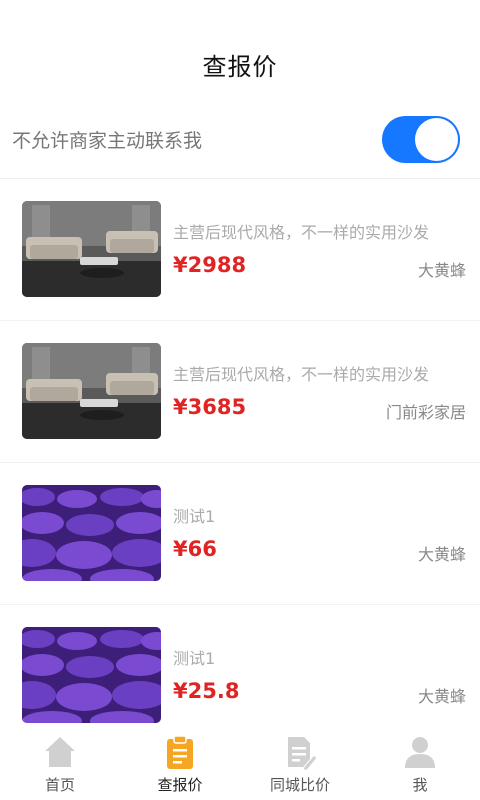 This screenshot has height=800, width=480. Describe the element at coordinates (195, 549) in the screenshot. I see `product-price: ¥66` at that location.